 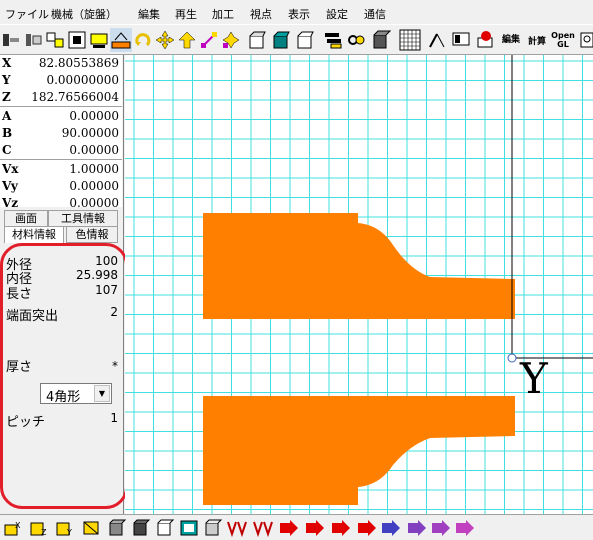 I want to click on rotate-icon, so click(x=143, y=40).